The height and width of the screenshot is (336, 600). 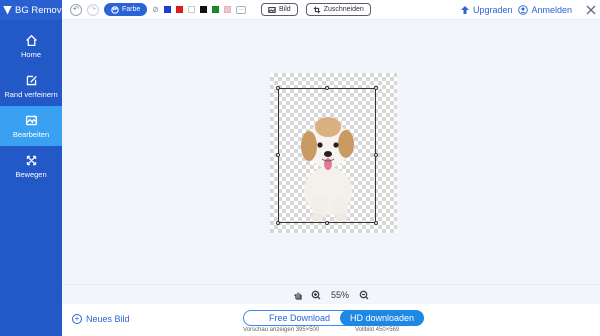 What do you see at coordinates (376, 88) in the screenshot?
I see `crop-handle-top-right` at bounding box center [376, 88].